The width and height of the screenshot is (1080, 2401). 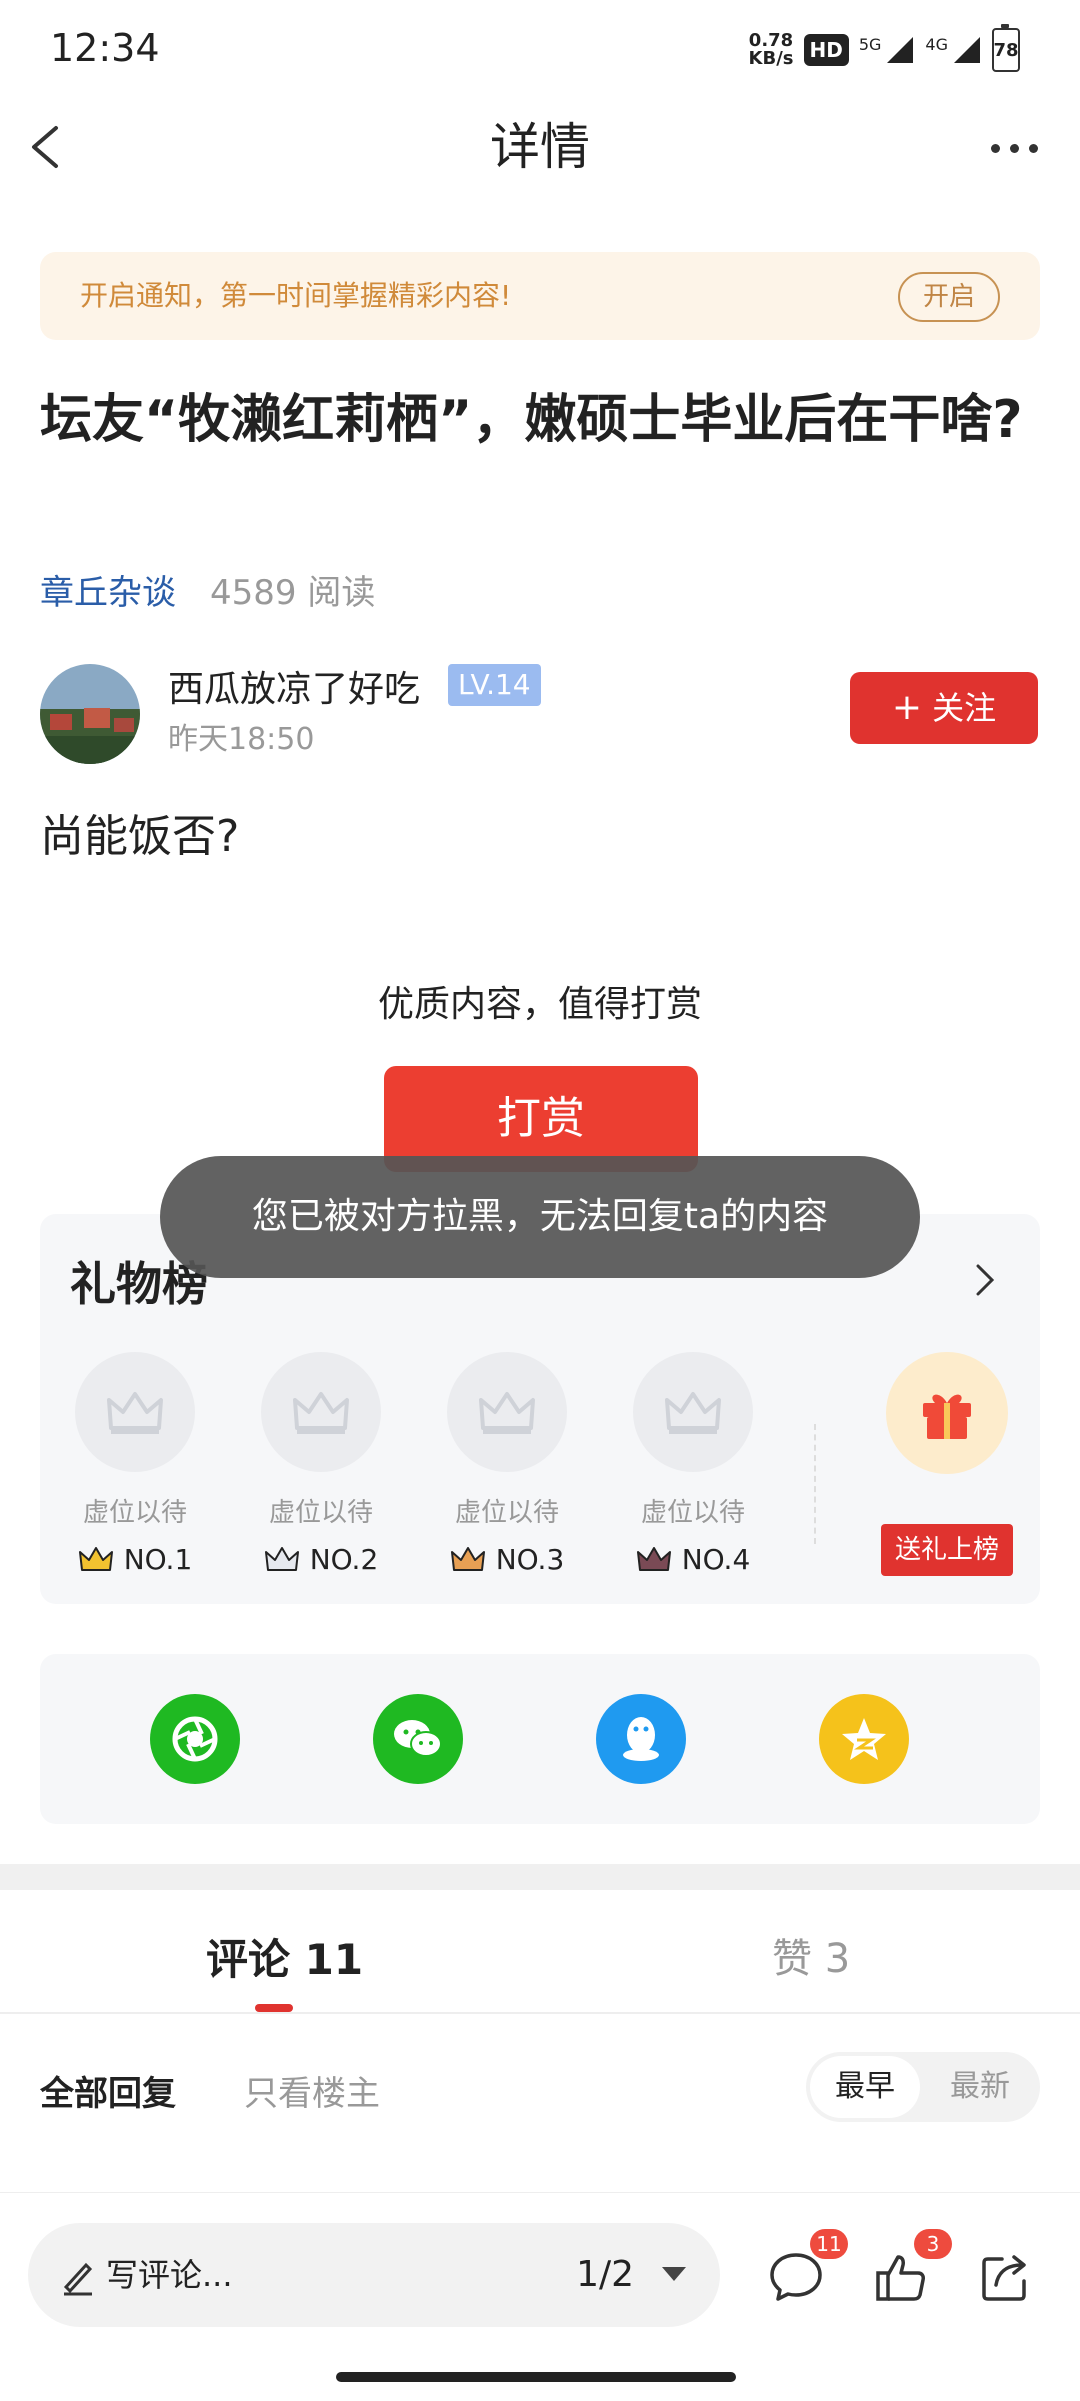 I want to click on blocked-toast: 您已被对方拉黑，无法回复ta的内容, so click(x=540, y=1217).